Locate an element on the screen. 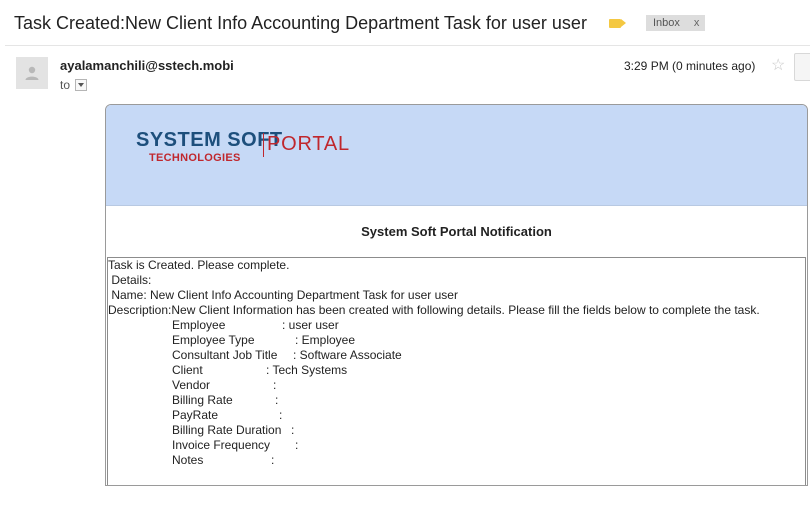 The image size is (810, 505). field-value: : user user is located at coordinates (310, 325).